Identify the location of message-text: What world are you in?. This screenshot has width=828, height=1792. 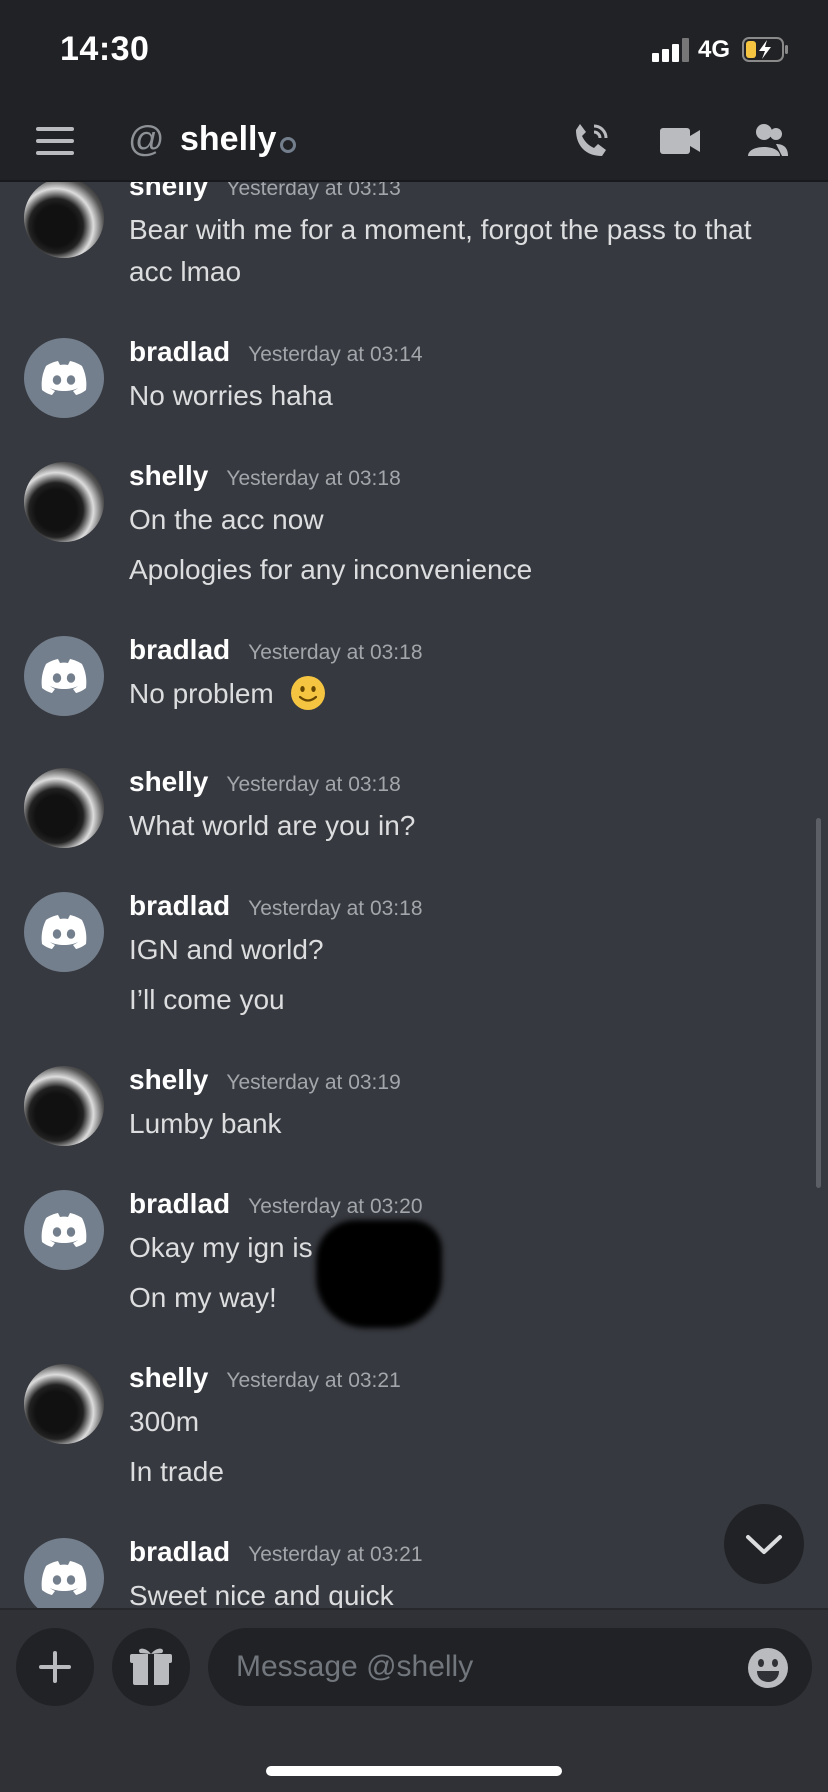
(272, 825).